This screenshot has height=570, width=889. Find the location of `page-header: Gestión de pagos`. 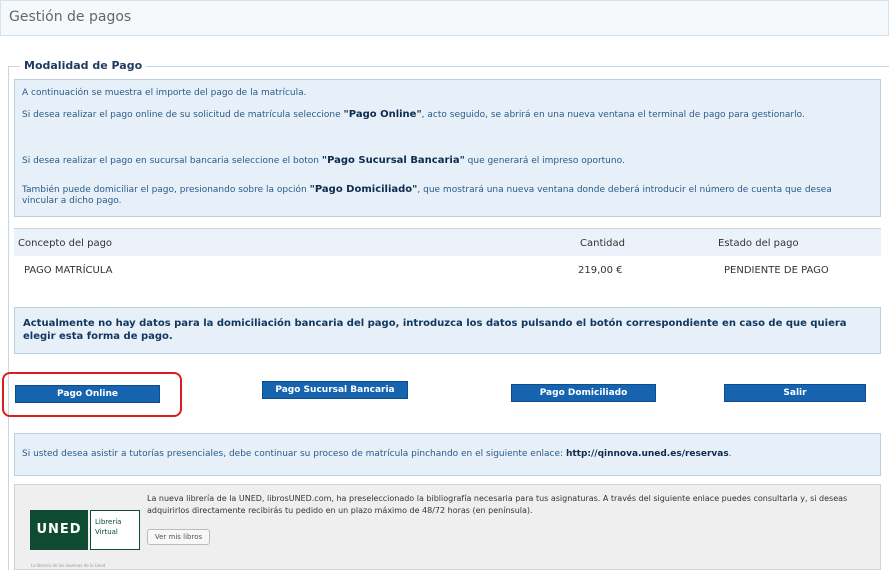

page-header: Gestión de pagos is located at coordinates (444, 18).